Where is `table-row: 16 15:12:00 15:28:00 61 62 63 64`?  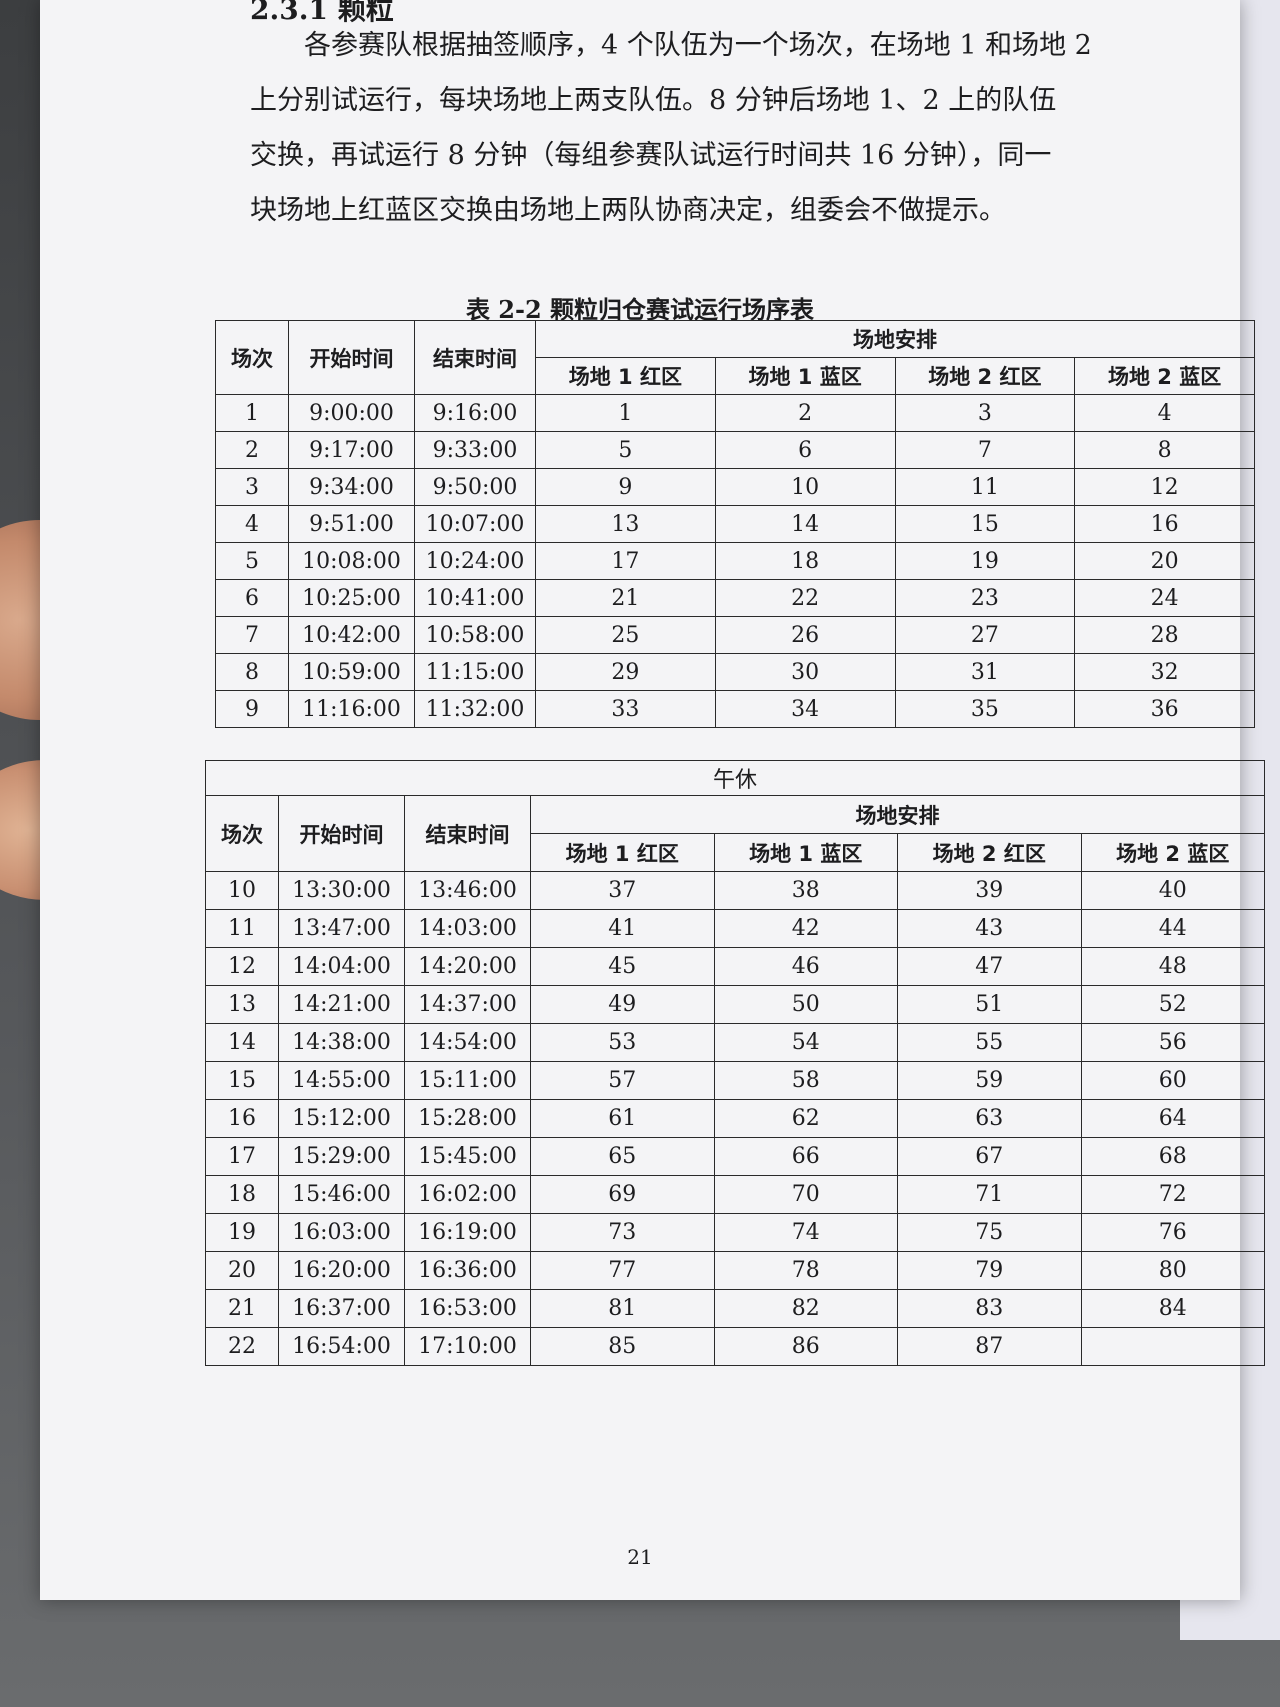
table-row: 16 15:12:00 15:28:00 61 62 63 64 is located at coordinates (735, 1118).